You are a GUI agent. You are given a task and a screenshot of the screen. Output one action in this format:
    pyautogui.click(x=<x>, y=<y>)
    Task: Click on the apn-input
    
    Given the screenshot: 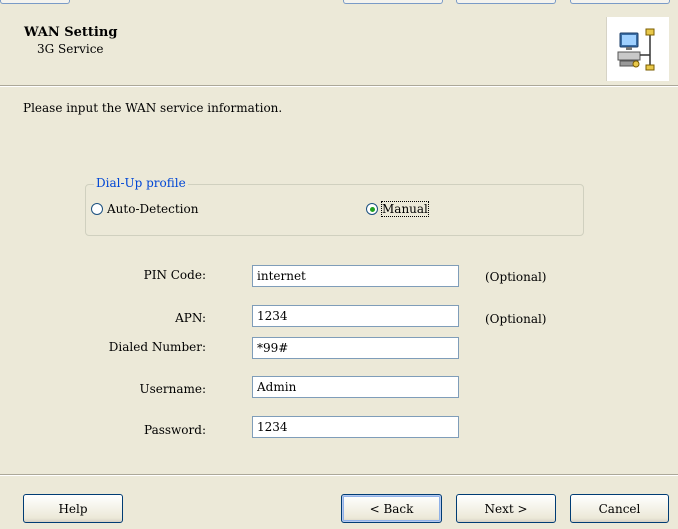 What is the action you would take?
    pyautogui.click(x=355, y=316)
    